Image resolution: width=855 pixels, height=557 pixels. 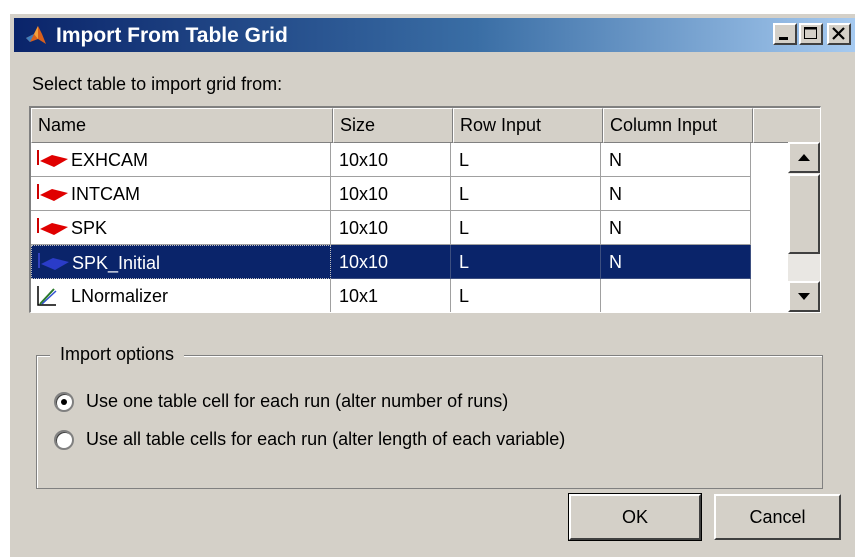 I want to click on close-button, so click(x=839, y=34).